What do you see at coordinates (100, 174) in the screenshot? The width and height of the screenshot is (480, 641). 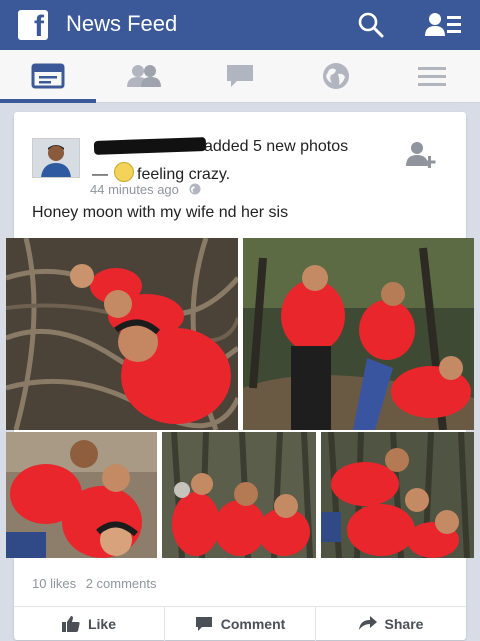 I see `feeling-dash: —` at bounding box center [100, 174].